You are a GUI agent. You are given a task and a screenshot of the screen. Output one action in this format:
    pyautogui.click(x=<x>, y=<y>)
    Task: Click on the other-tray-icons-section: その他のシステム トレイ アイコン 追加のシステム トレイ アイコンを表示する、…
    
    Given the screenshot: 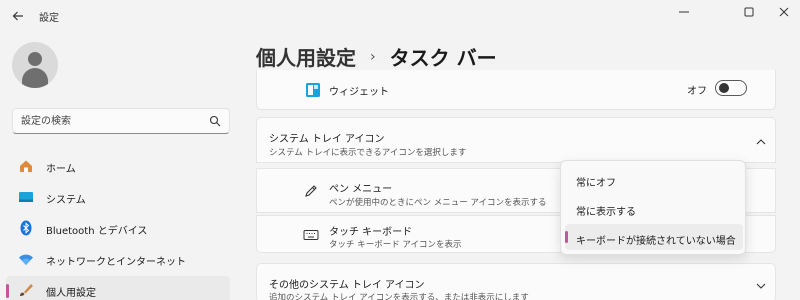 What is the action you would take?
    pyautogui.click(x=516, y=281)
    